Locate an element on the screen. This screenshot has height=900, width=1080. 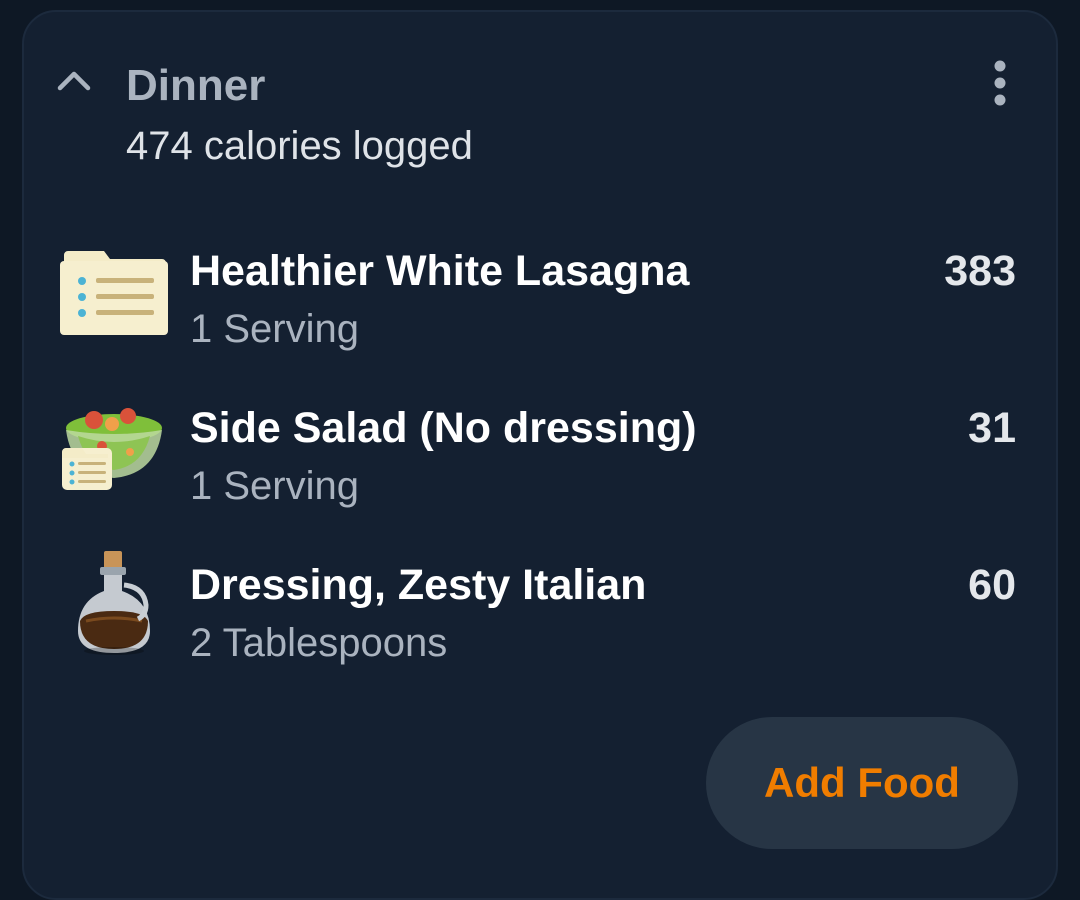
calories-logged: 474 calories logged is located at coordinates (299, 146).